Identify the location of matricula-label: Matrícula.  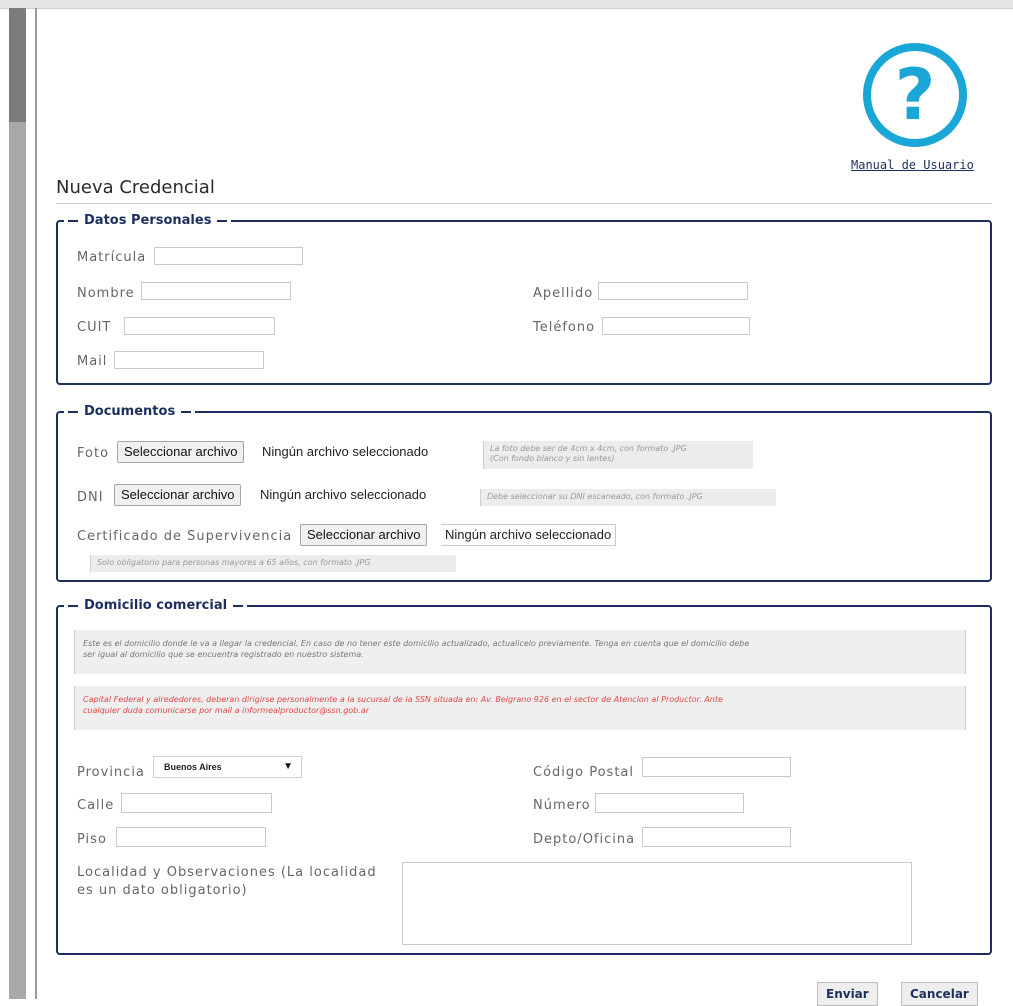
(112, 257).